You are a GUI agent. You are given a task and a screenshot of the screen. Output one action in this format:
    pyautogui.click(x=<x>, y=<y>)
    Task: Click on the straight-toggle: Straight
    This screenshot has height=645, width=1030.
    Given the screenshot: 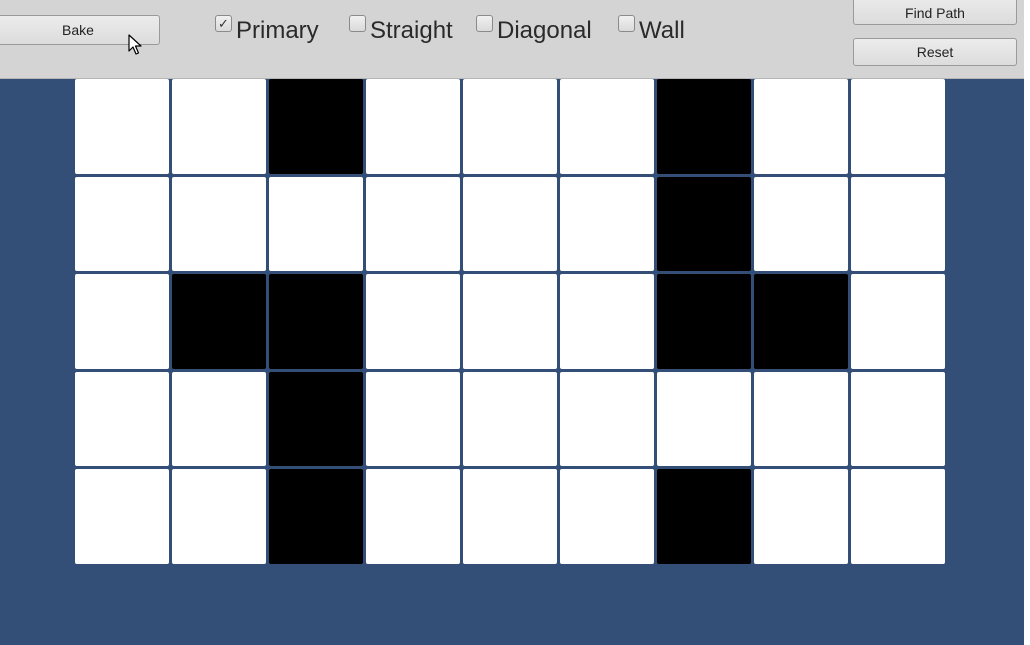 What is the action you would take?
    pyautogui.click(x=401, y=31)
    